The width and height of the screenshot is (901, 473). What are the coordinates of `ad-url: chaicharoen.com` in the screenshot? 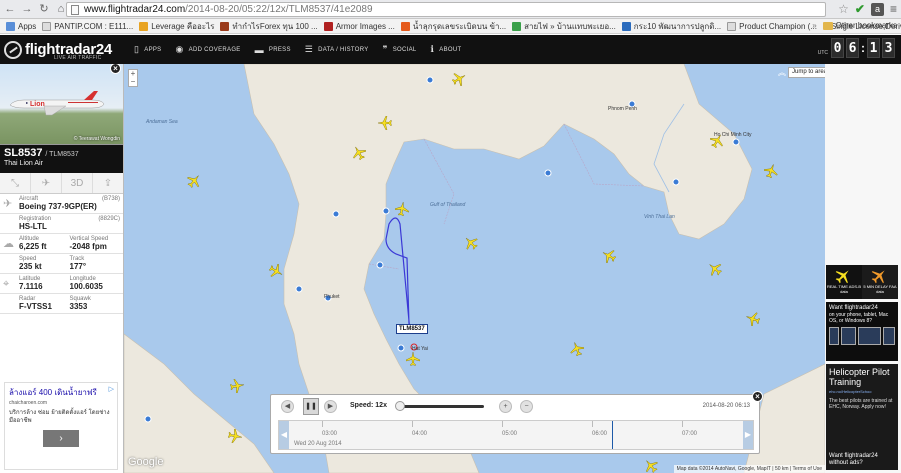 It's located at (61, 403).